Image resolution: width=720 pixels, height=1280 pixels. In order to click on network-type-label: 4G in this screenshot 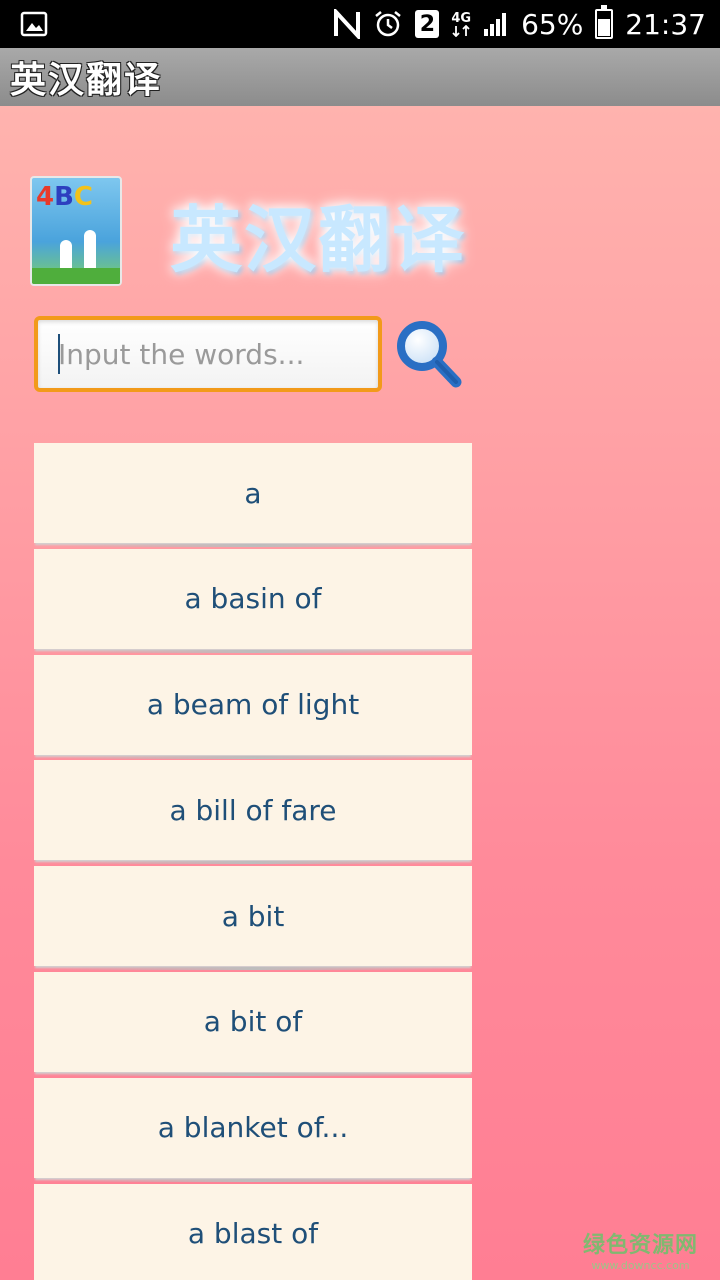, I will do `click(461, 18)`.